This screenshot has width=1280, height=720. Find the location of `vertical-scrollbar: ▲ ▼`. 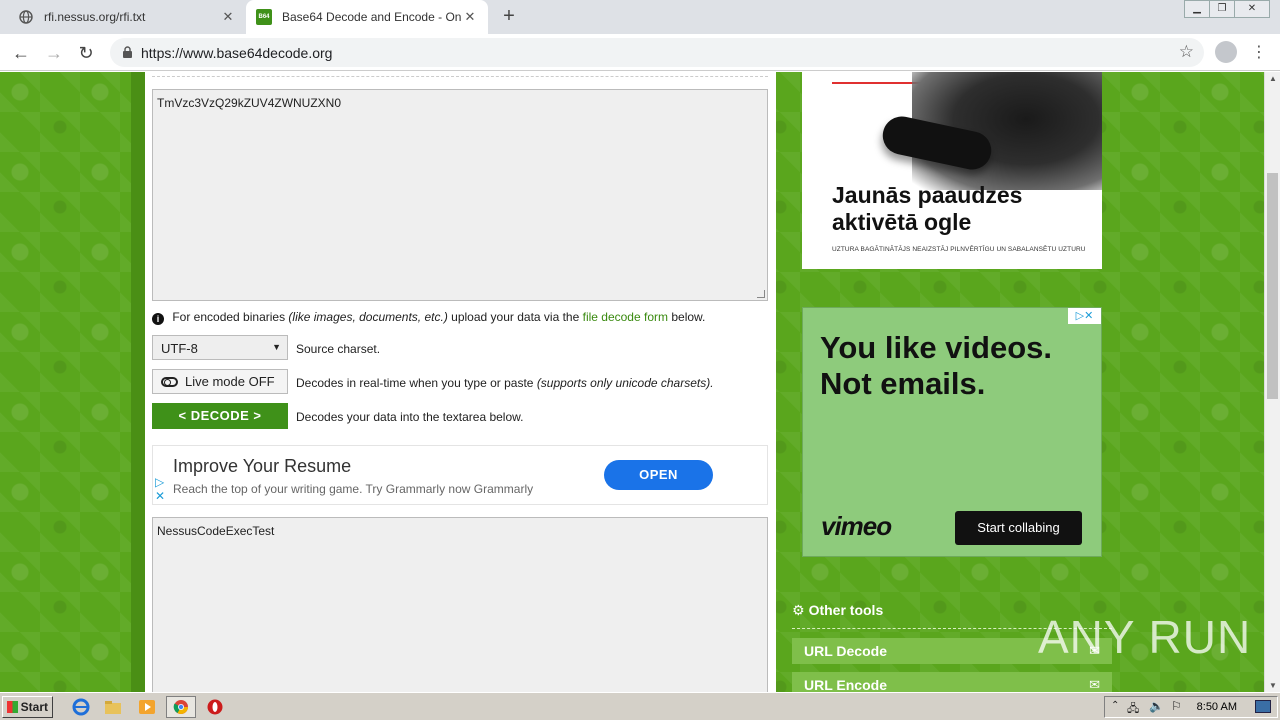

vertical-scrollbar: ▲ ▼ is located at coordinates (1272, 382).